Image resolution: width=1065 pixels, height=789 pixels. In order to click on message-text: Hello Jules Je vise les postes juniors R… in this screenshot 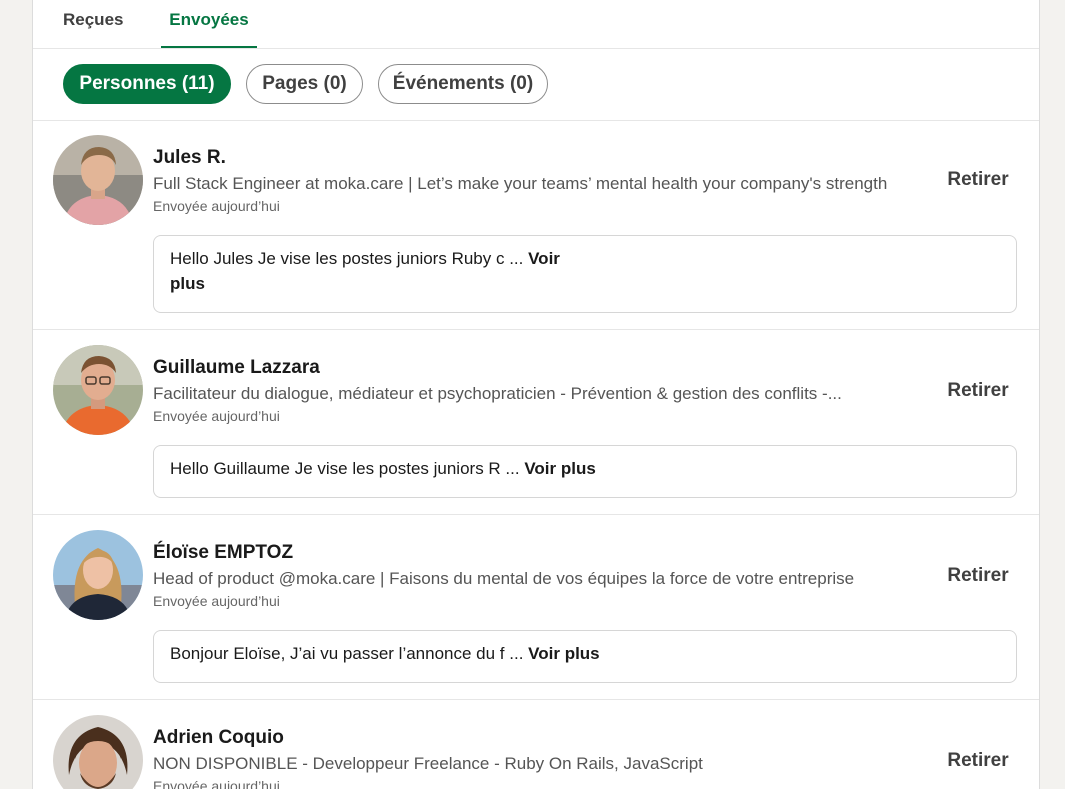, I will do `click(347, 258)`.